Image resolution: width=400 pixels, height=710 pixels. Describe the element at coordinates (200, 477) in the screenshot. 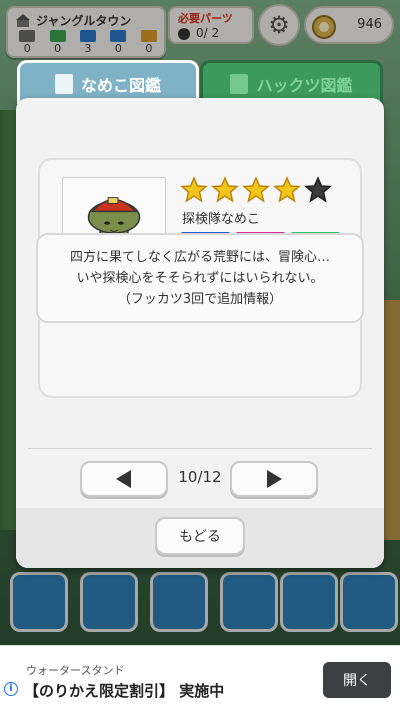

I see `page-indicator: 10/12` at that location.